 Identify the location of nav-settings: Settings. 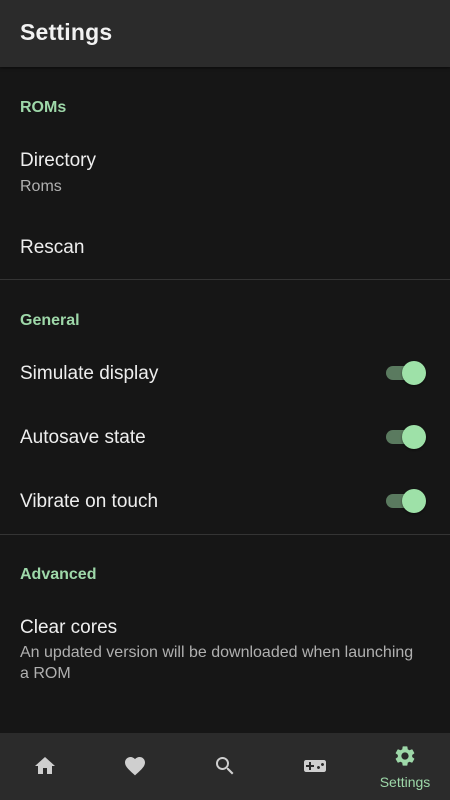
(405, 766).